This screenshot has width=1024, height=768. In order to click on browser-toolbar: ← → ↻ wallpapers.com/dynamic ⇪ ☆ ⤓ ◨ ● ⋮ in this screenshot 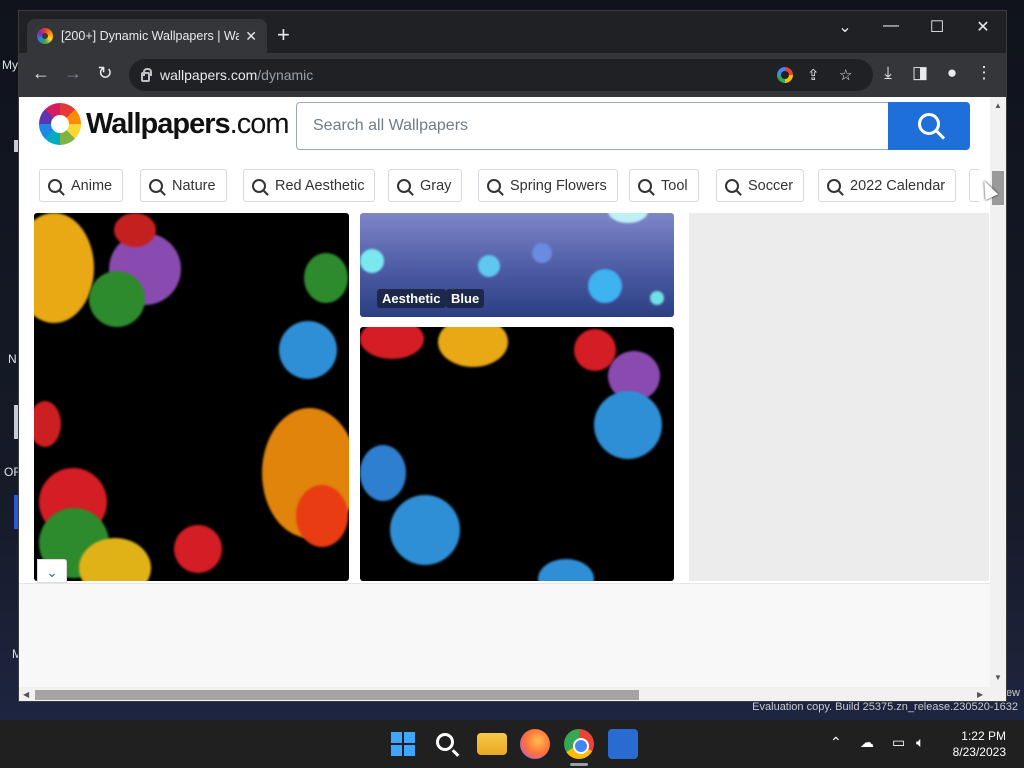, I will do `click(512, 75)`.